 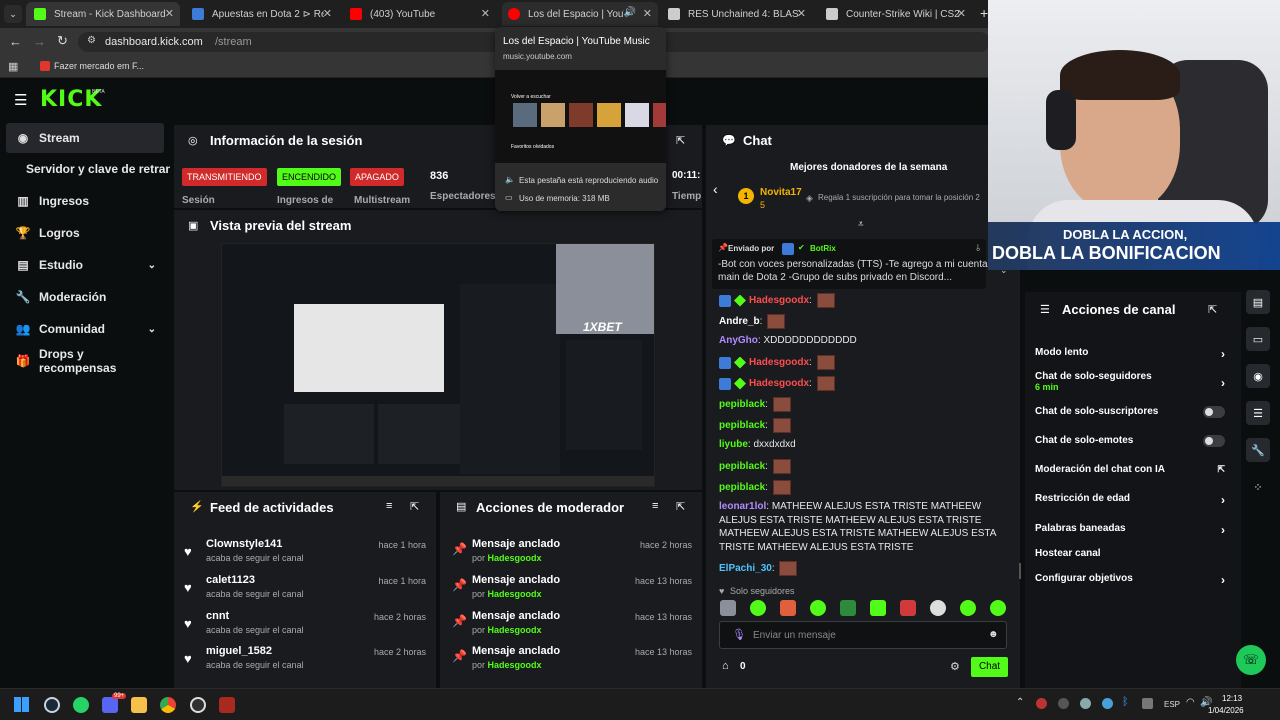 What do you see at coordinates (438, 365) in the screenshot?
I see `stream-preview-video: 1XBET` at bounding box center [438, 365].